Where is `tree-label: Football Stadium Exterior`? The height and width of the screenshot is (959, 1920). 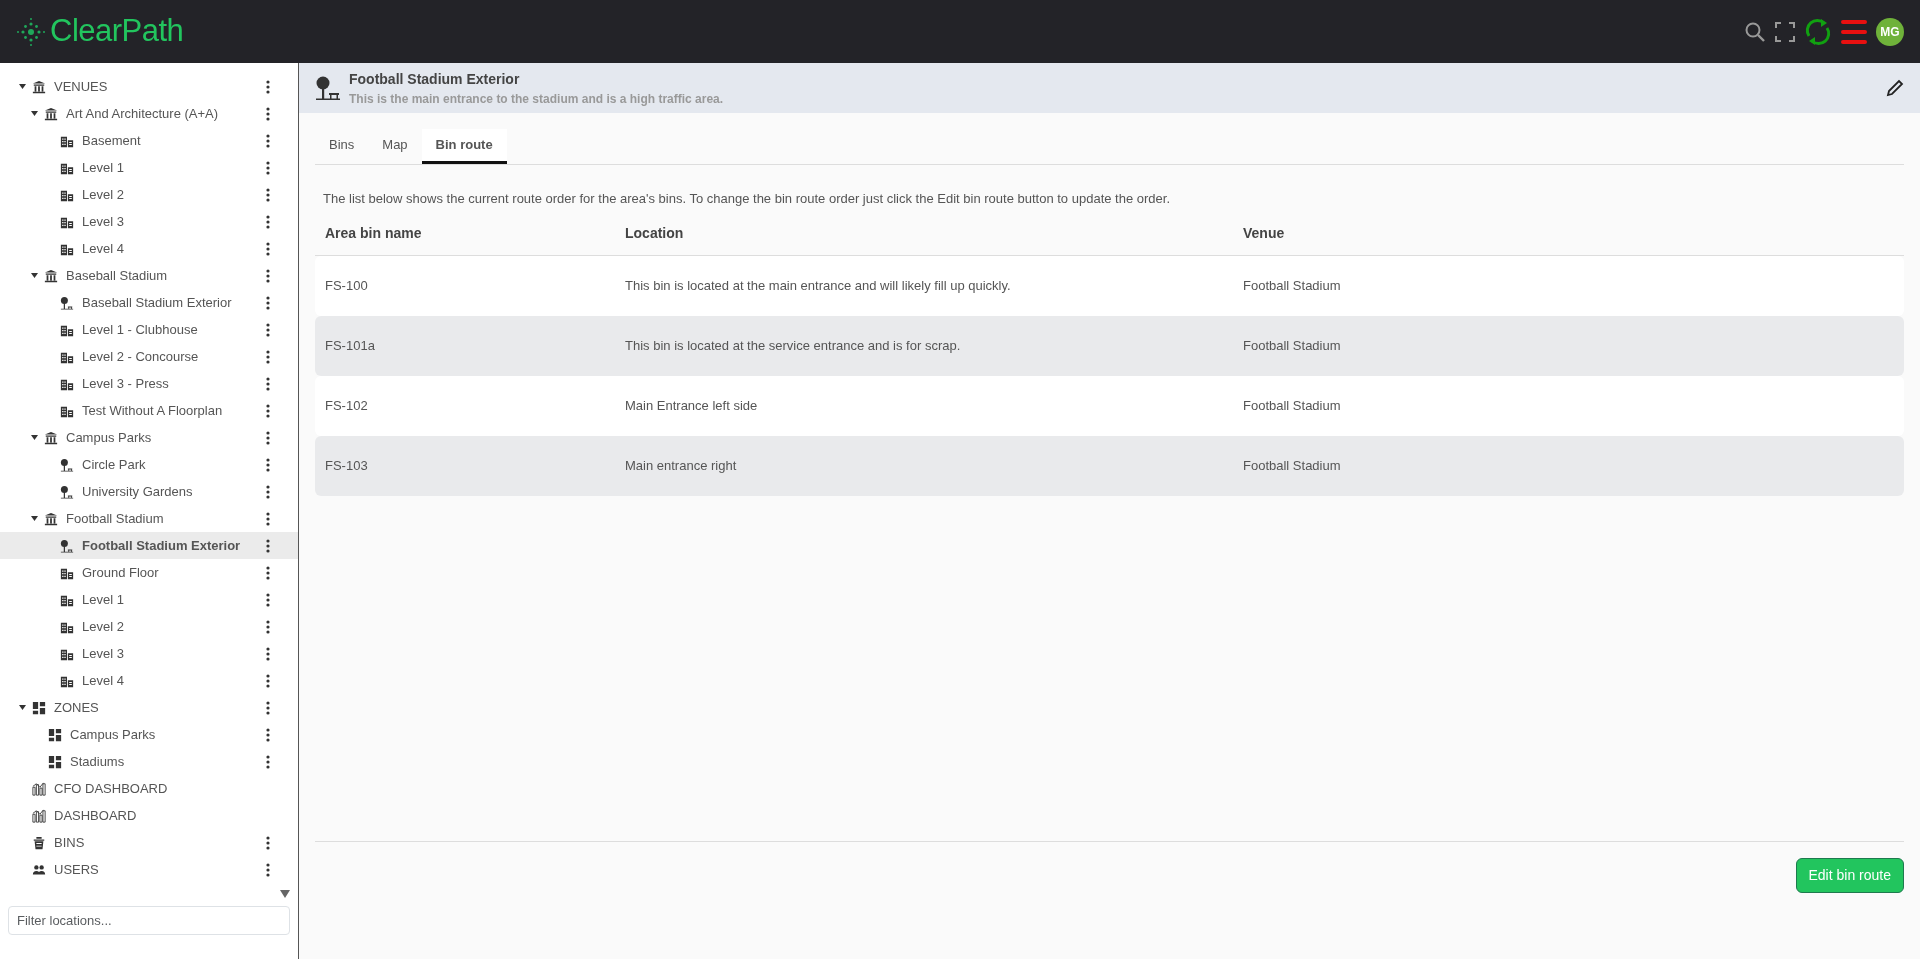
tree-label: Football Stadium Exterior is located at coordinates (161, 545).